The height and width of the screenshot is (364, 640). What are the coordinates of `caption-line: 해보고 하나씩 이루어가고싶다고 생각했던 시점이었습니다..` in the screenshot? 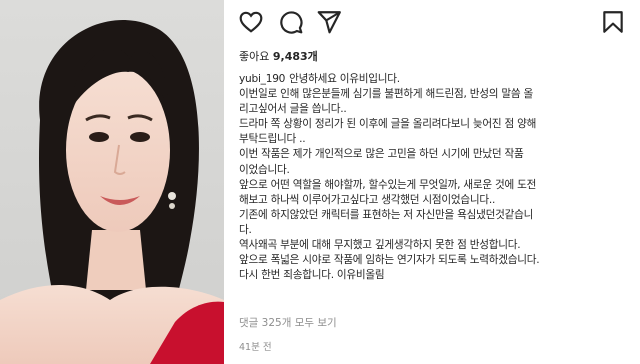 It's located at (367, 199).